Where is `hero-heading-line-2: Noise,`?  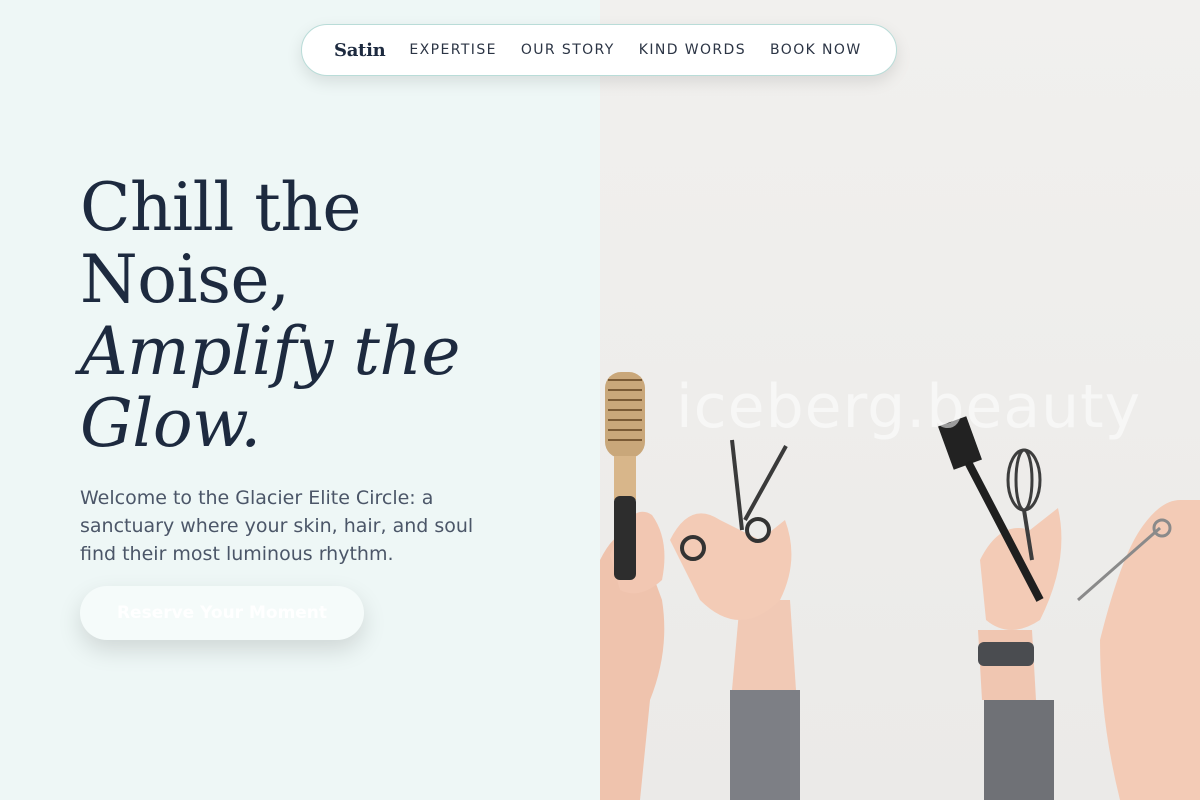 hero-heading-line-2: Noise, is located at coordinates (185, 279).